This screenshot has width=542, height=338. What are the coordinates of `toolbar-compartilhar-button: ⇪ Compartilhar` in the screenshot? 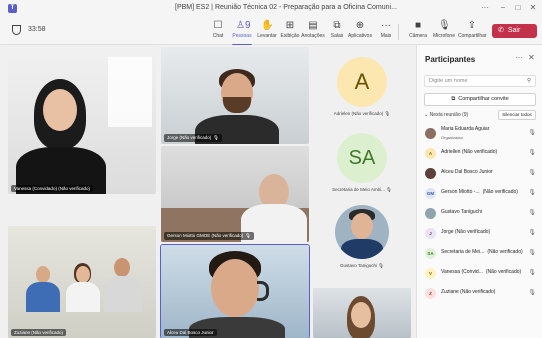 It's located at (472, 32).